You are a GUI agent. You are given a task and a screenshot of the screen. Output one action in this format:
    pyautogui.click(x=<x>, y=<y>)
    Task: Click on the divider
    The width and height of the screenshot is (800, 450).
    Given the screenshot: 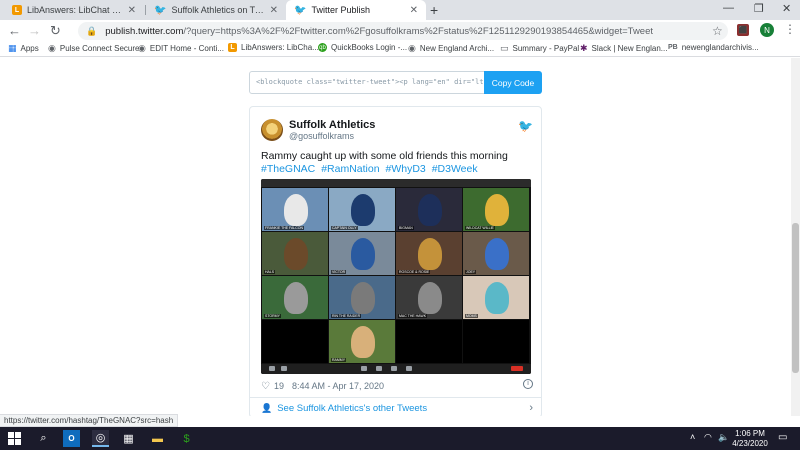 What is the action you would take?
    pyautogui.click(x=395, y=397)
    